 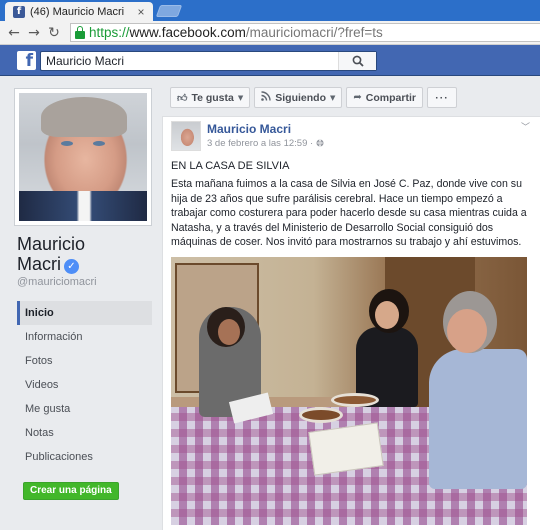 I want to click on profile-picture, so click(x=83, y=157).